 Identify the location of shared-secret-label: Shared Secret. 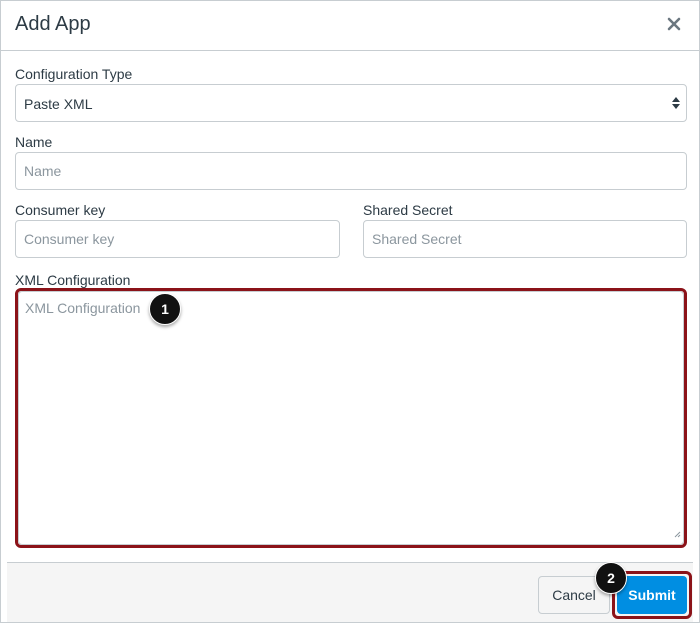
(408, 210).